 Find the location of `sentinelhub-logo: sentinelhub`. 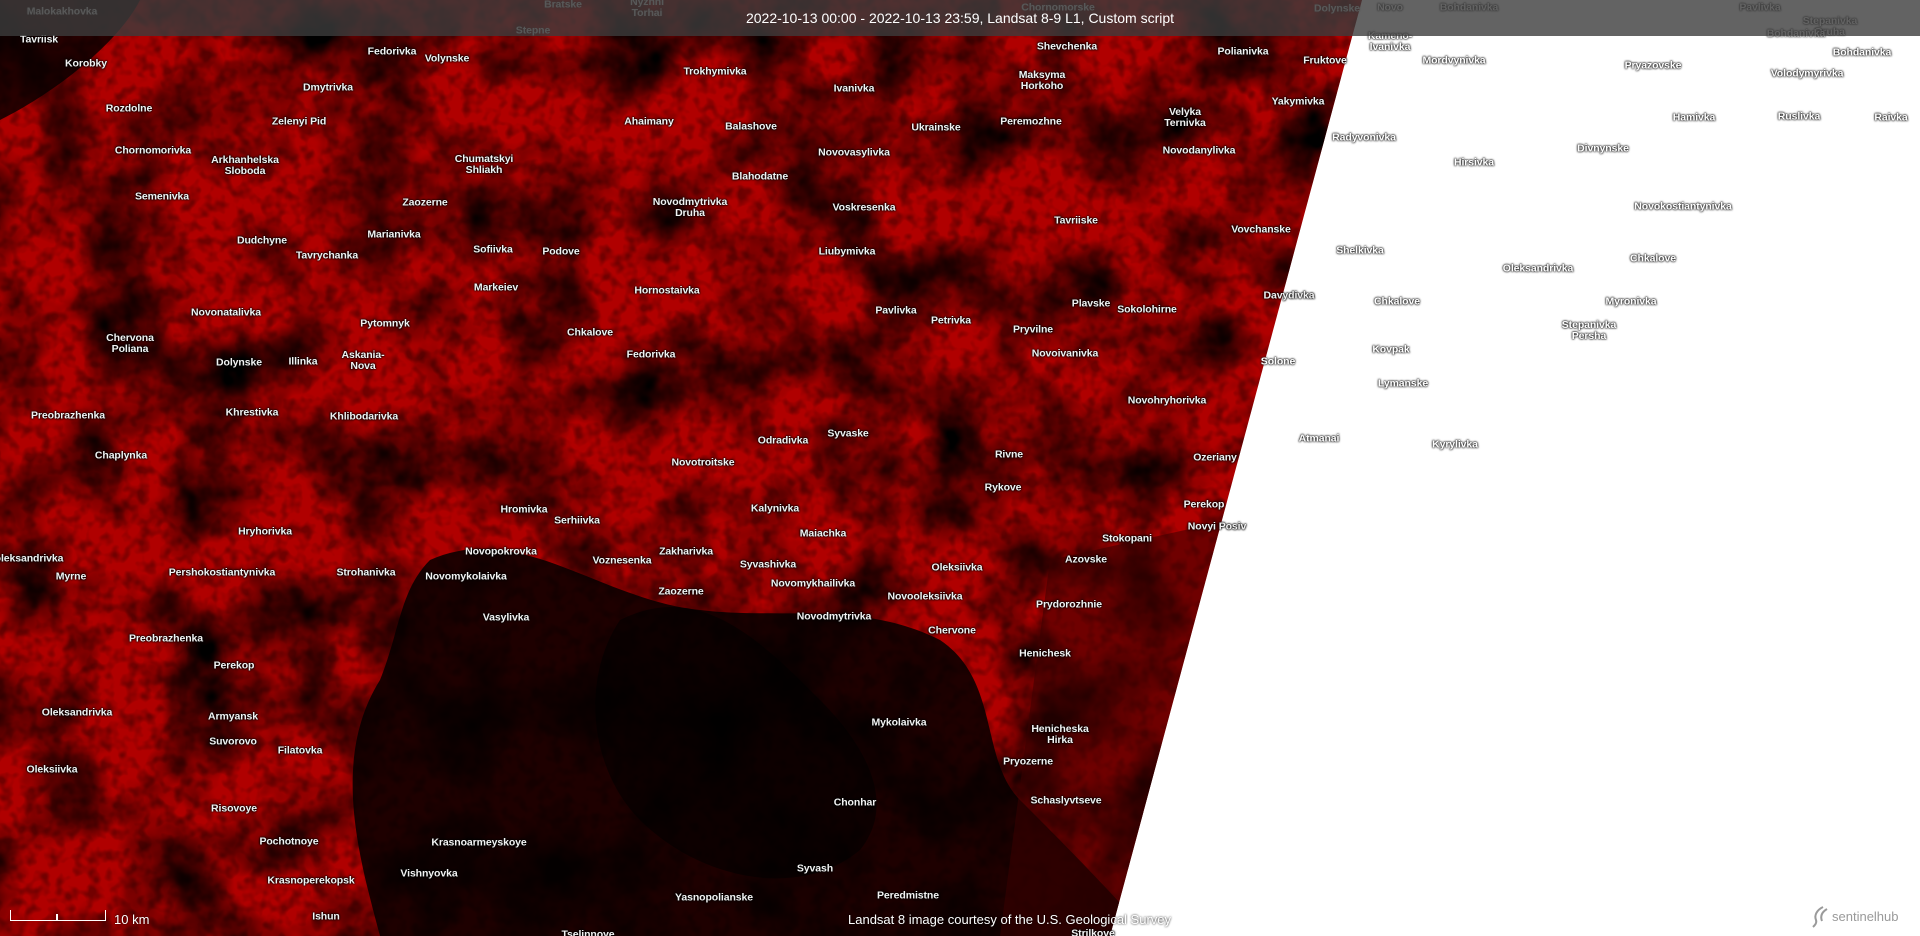

sentinelhub-logo: sentinelhub is located at coordinates (1862, 917).